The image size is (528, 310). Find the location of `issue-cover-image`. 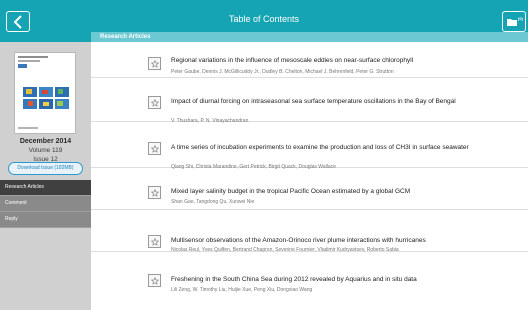

issue-cover-image is located at coordinates (45, 93).